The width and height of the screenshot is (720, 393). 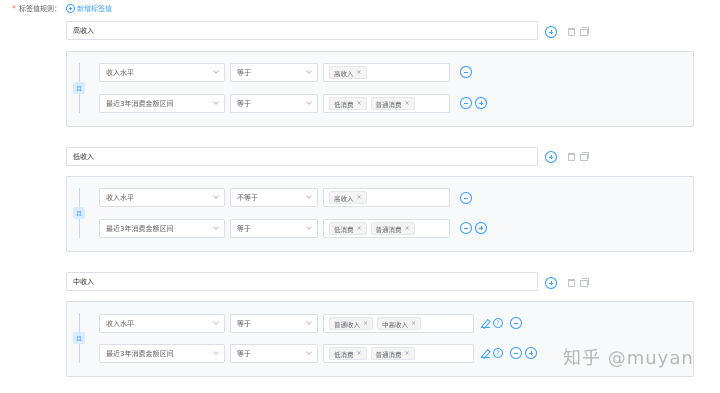 I want to click on add-tag-value-link: 新增标签值, so click(x=89, y=9).